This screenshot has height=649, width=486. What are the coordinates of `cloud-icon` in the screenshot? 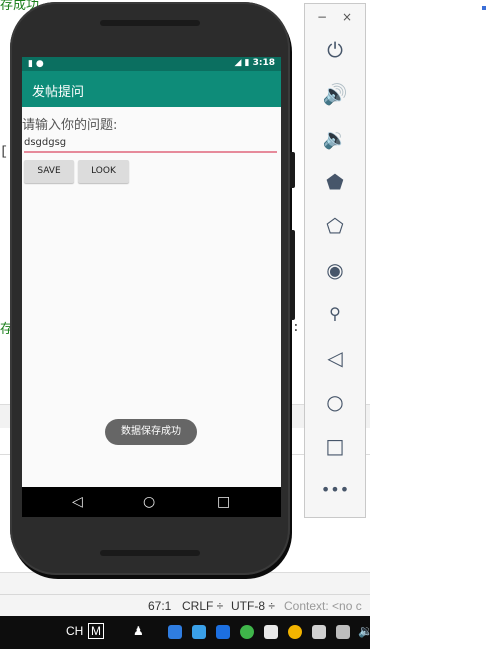 It's located at (199, 632).